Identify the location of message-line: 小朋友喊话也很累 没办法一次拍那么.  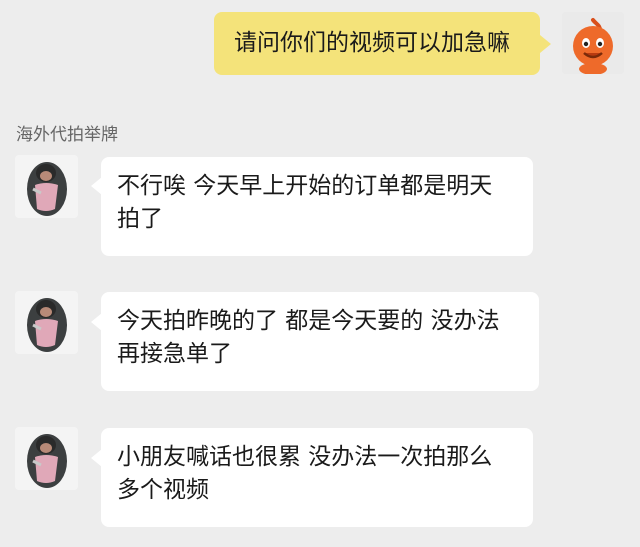
(305, 457).